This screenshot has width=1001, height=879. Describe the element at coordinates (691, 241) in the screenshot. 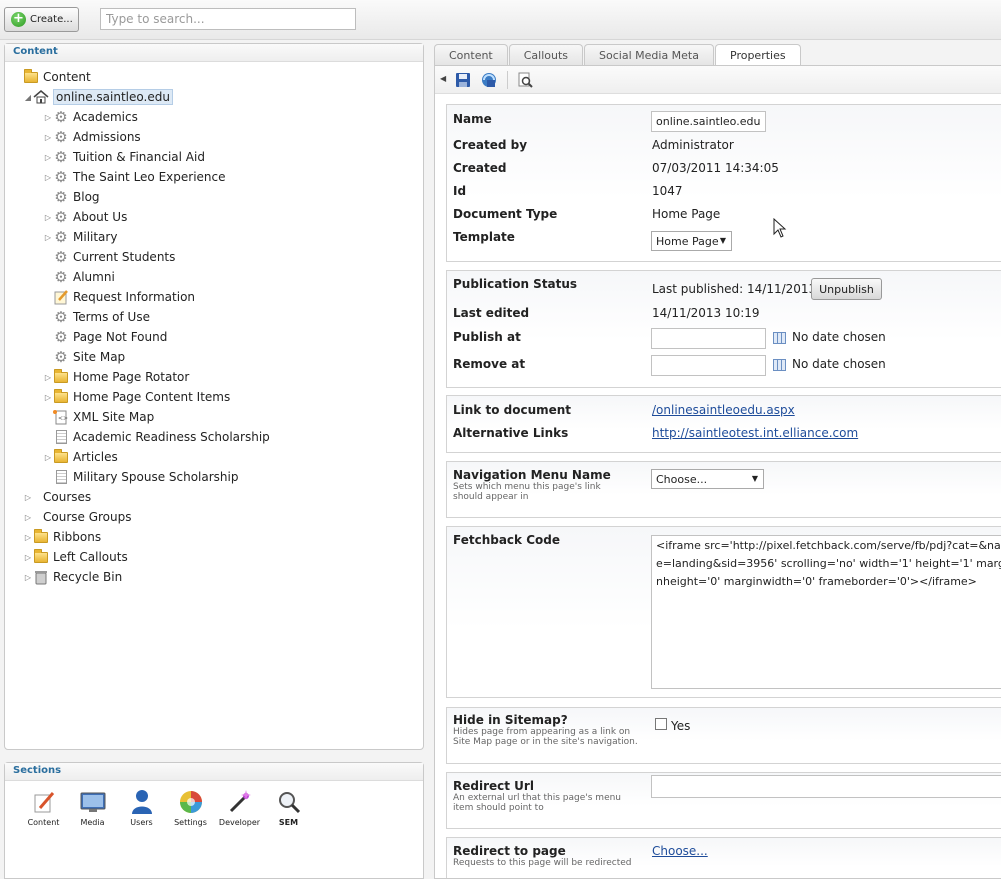

I see `template-select: Home Page ▼` at that location.